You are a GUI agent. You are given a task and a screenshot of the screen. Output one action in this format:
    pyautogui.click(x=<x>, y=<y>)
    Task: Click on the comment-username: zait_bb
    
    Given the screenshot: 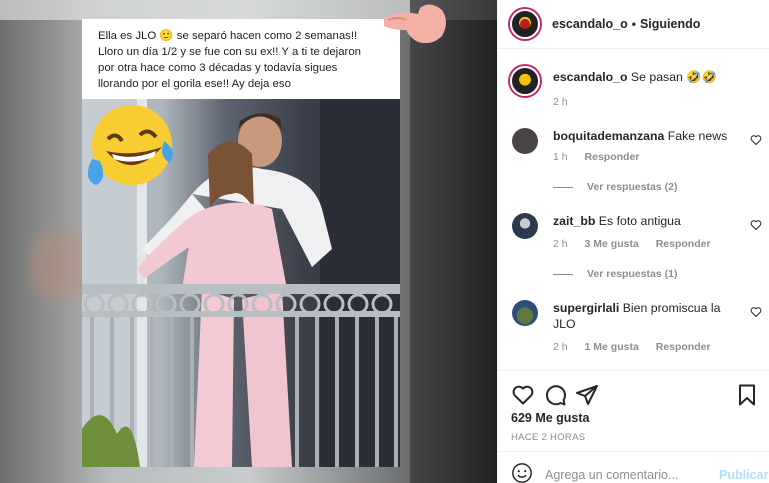 What is the action you would take?
    pyautogui.click(x=574, y=221)
    